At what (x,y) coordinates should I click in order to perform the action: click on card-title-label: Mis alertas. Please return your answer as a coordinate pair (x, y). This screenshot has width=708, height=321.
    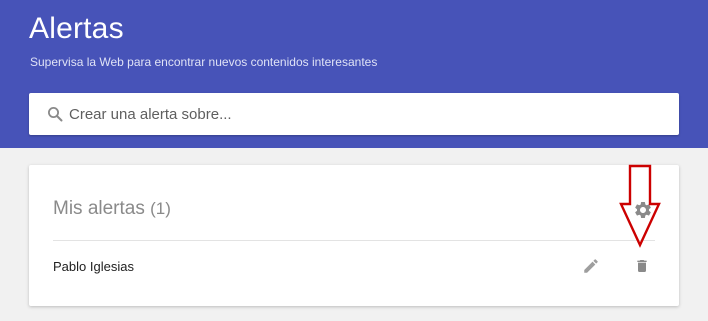
    Looking at the image, I should click on (99, 208).